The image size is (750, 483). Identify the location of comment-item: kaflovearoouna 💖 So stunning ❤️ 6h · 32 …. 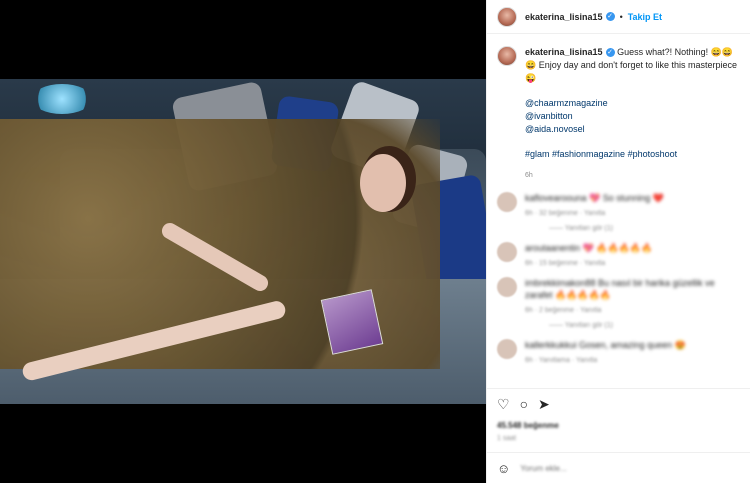
(618, 212).